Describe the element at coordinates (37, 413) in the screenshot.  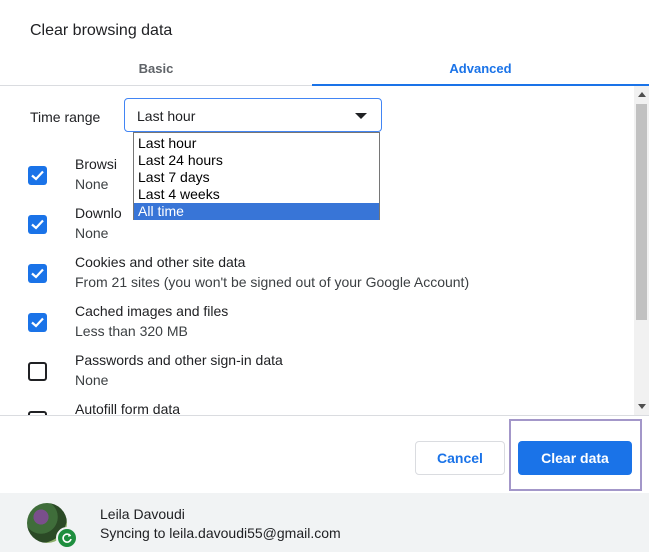
I see `autofill-checkbox` at that location.